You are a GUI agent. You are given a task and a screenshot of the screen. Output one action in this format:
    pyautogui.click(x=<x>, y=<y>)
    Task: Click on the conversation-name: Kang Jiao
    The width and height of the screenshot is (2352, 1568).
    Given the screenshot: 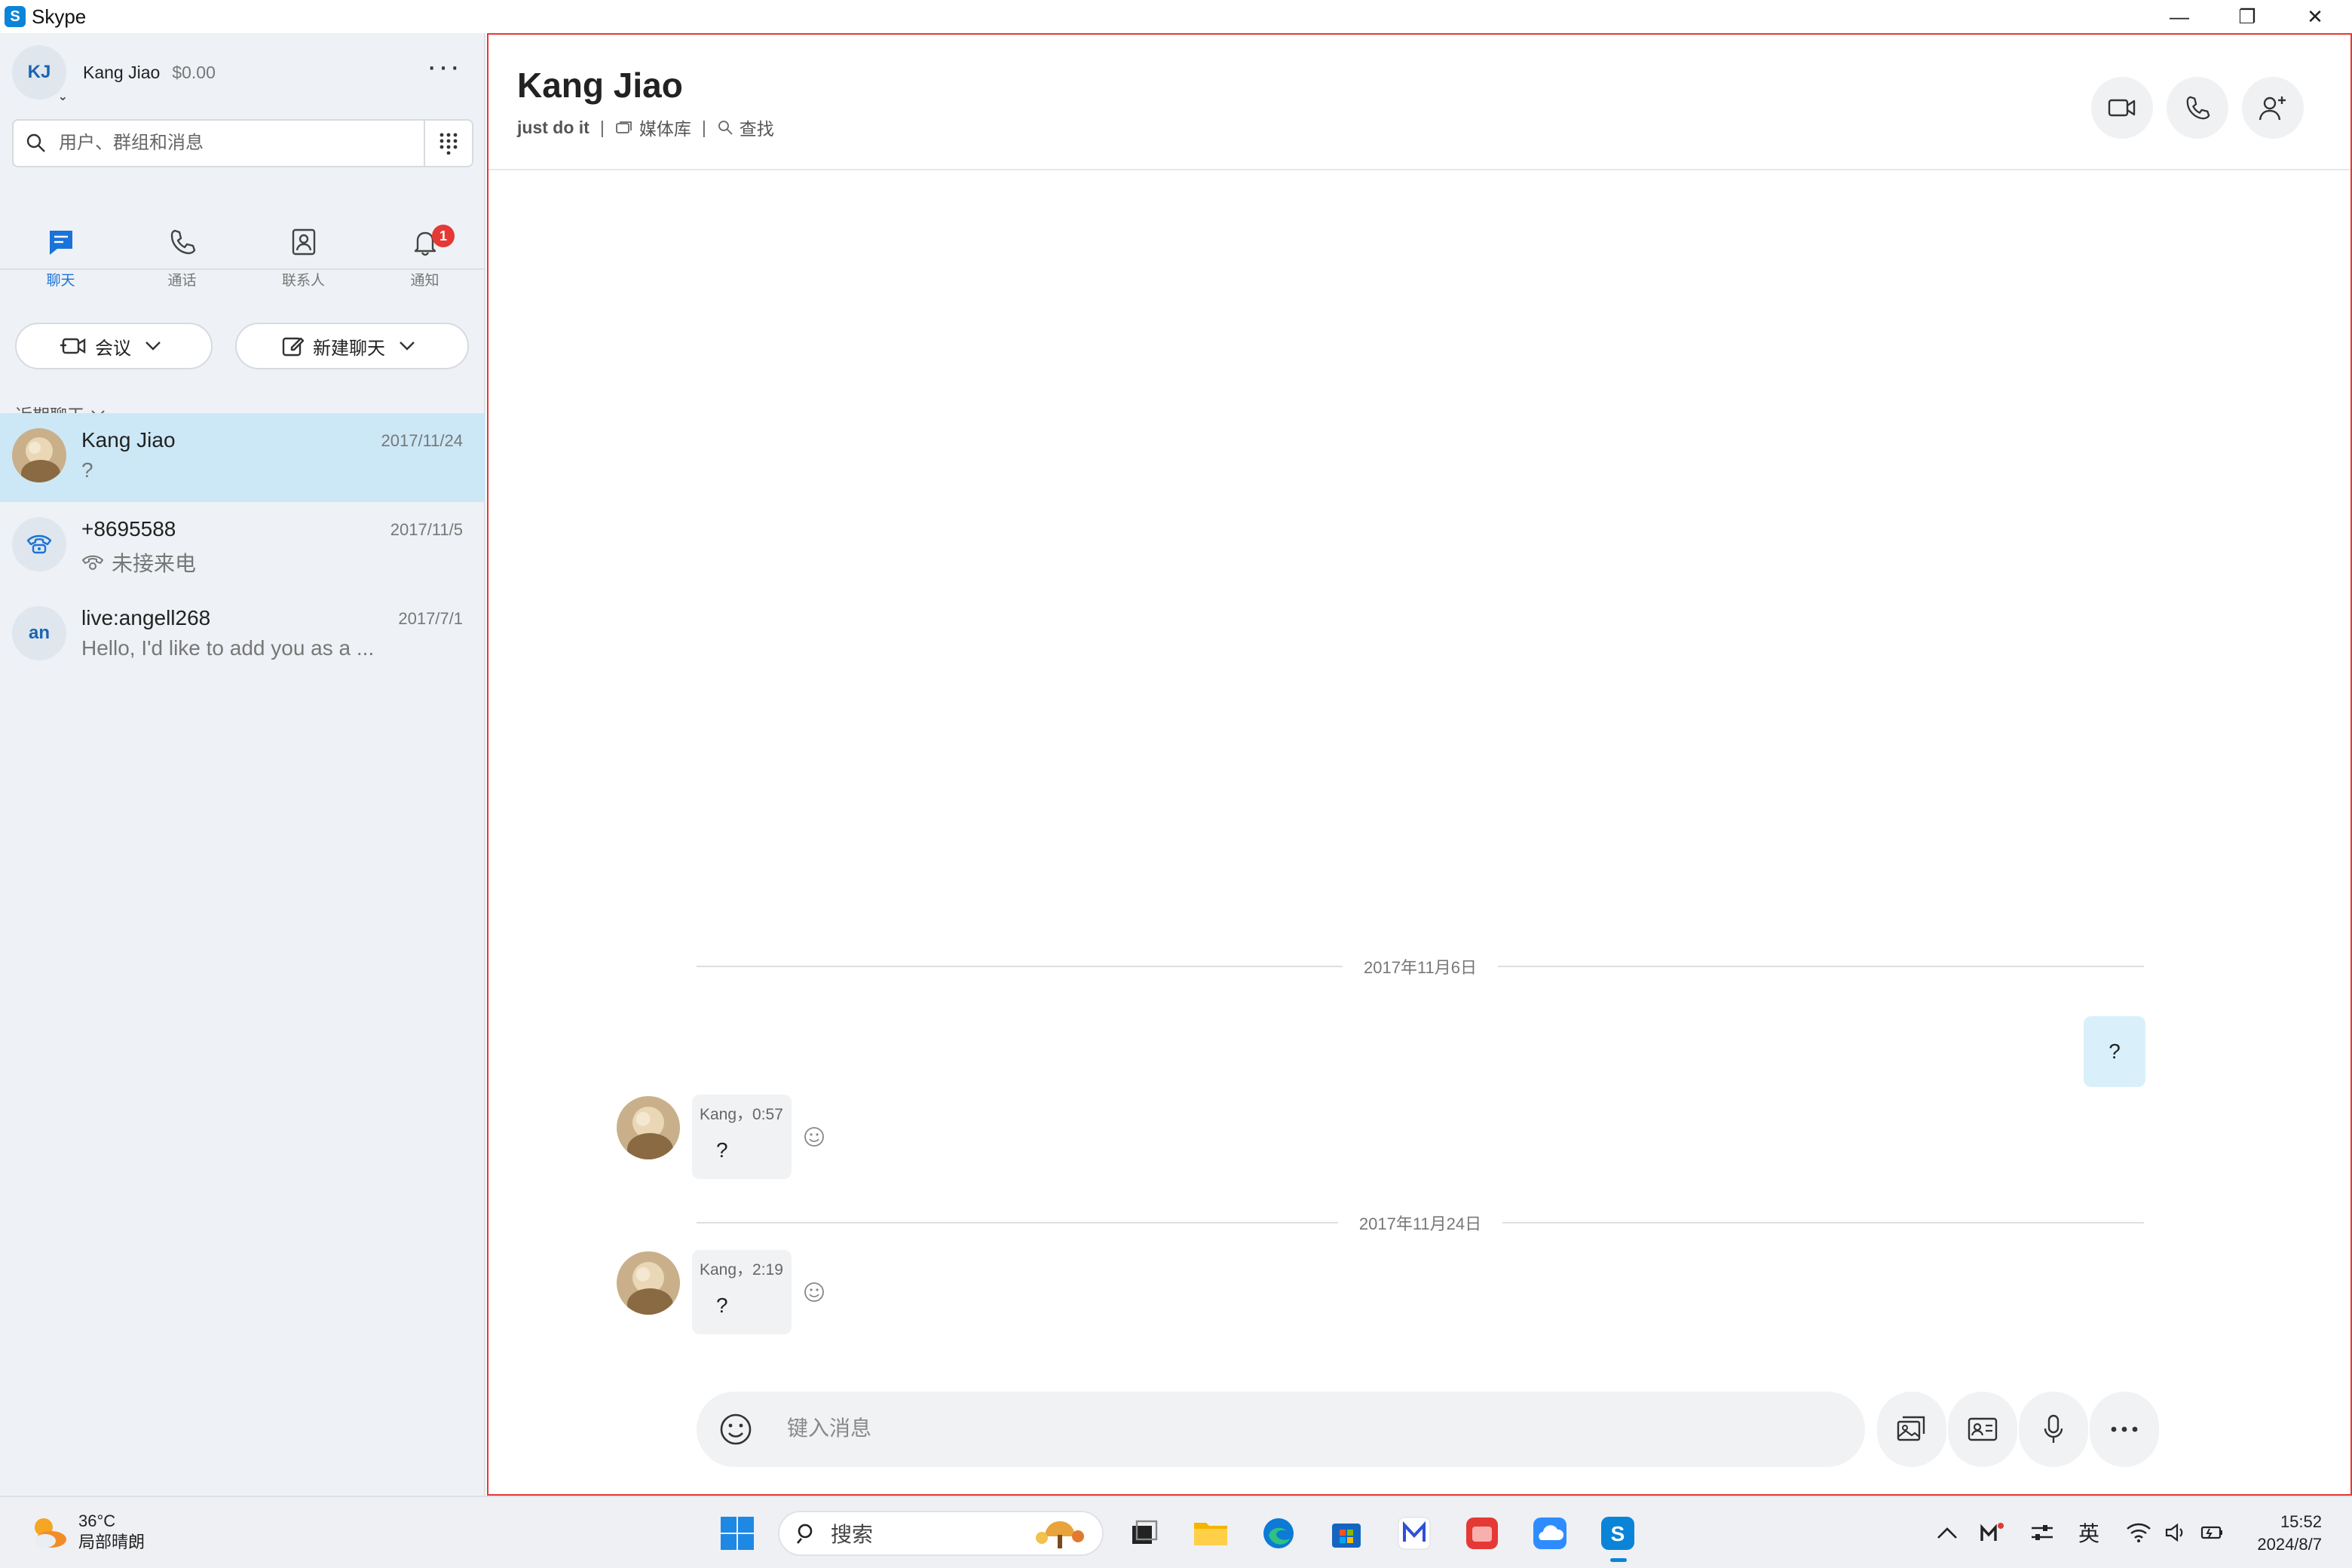 What is the action you would take?
    pyautogui.click(x=128, y=440)
    